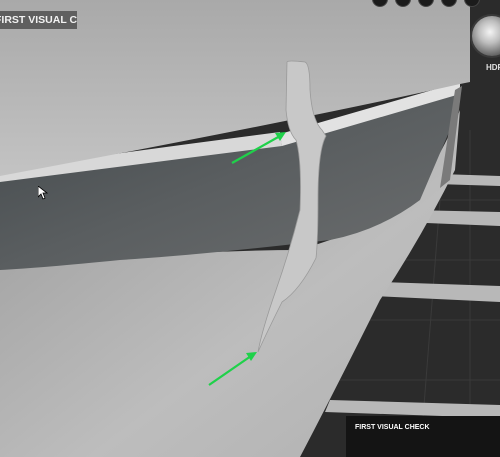  Describe the element at coordinates (38, 20) in the screenshot. I see `mode-label: FIRST VISUAL CHECK` at that location.